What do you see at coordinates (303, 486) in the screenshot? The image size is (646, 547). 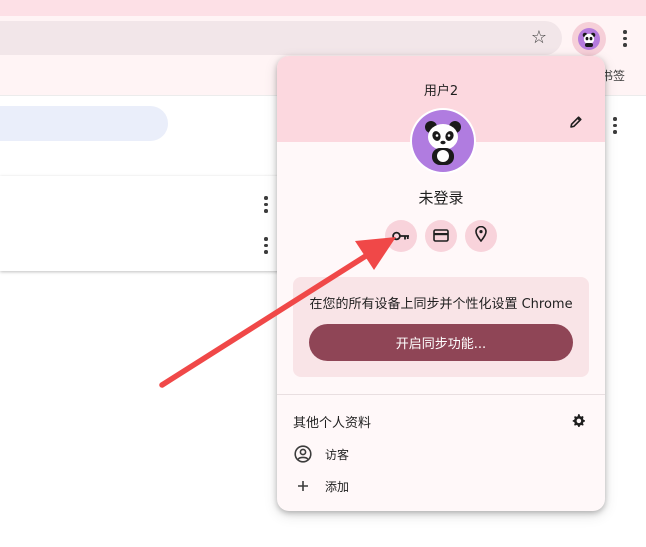 I see `plus-icon` at bounding box center [303, 486].